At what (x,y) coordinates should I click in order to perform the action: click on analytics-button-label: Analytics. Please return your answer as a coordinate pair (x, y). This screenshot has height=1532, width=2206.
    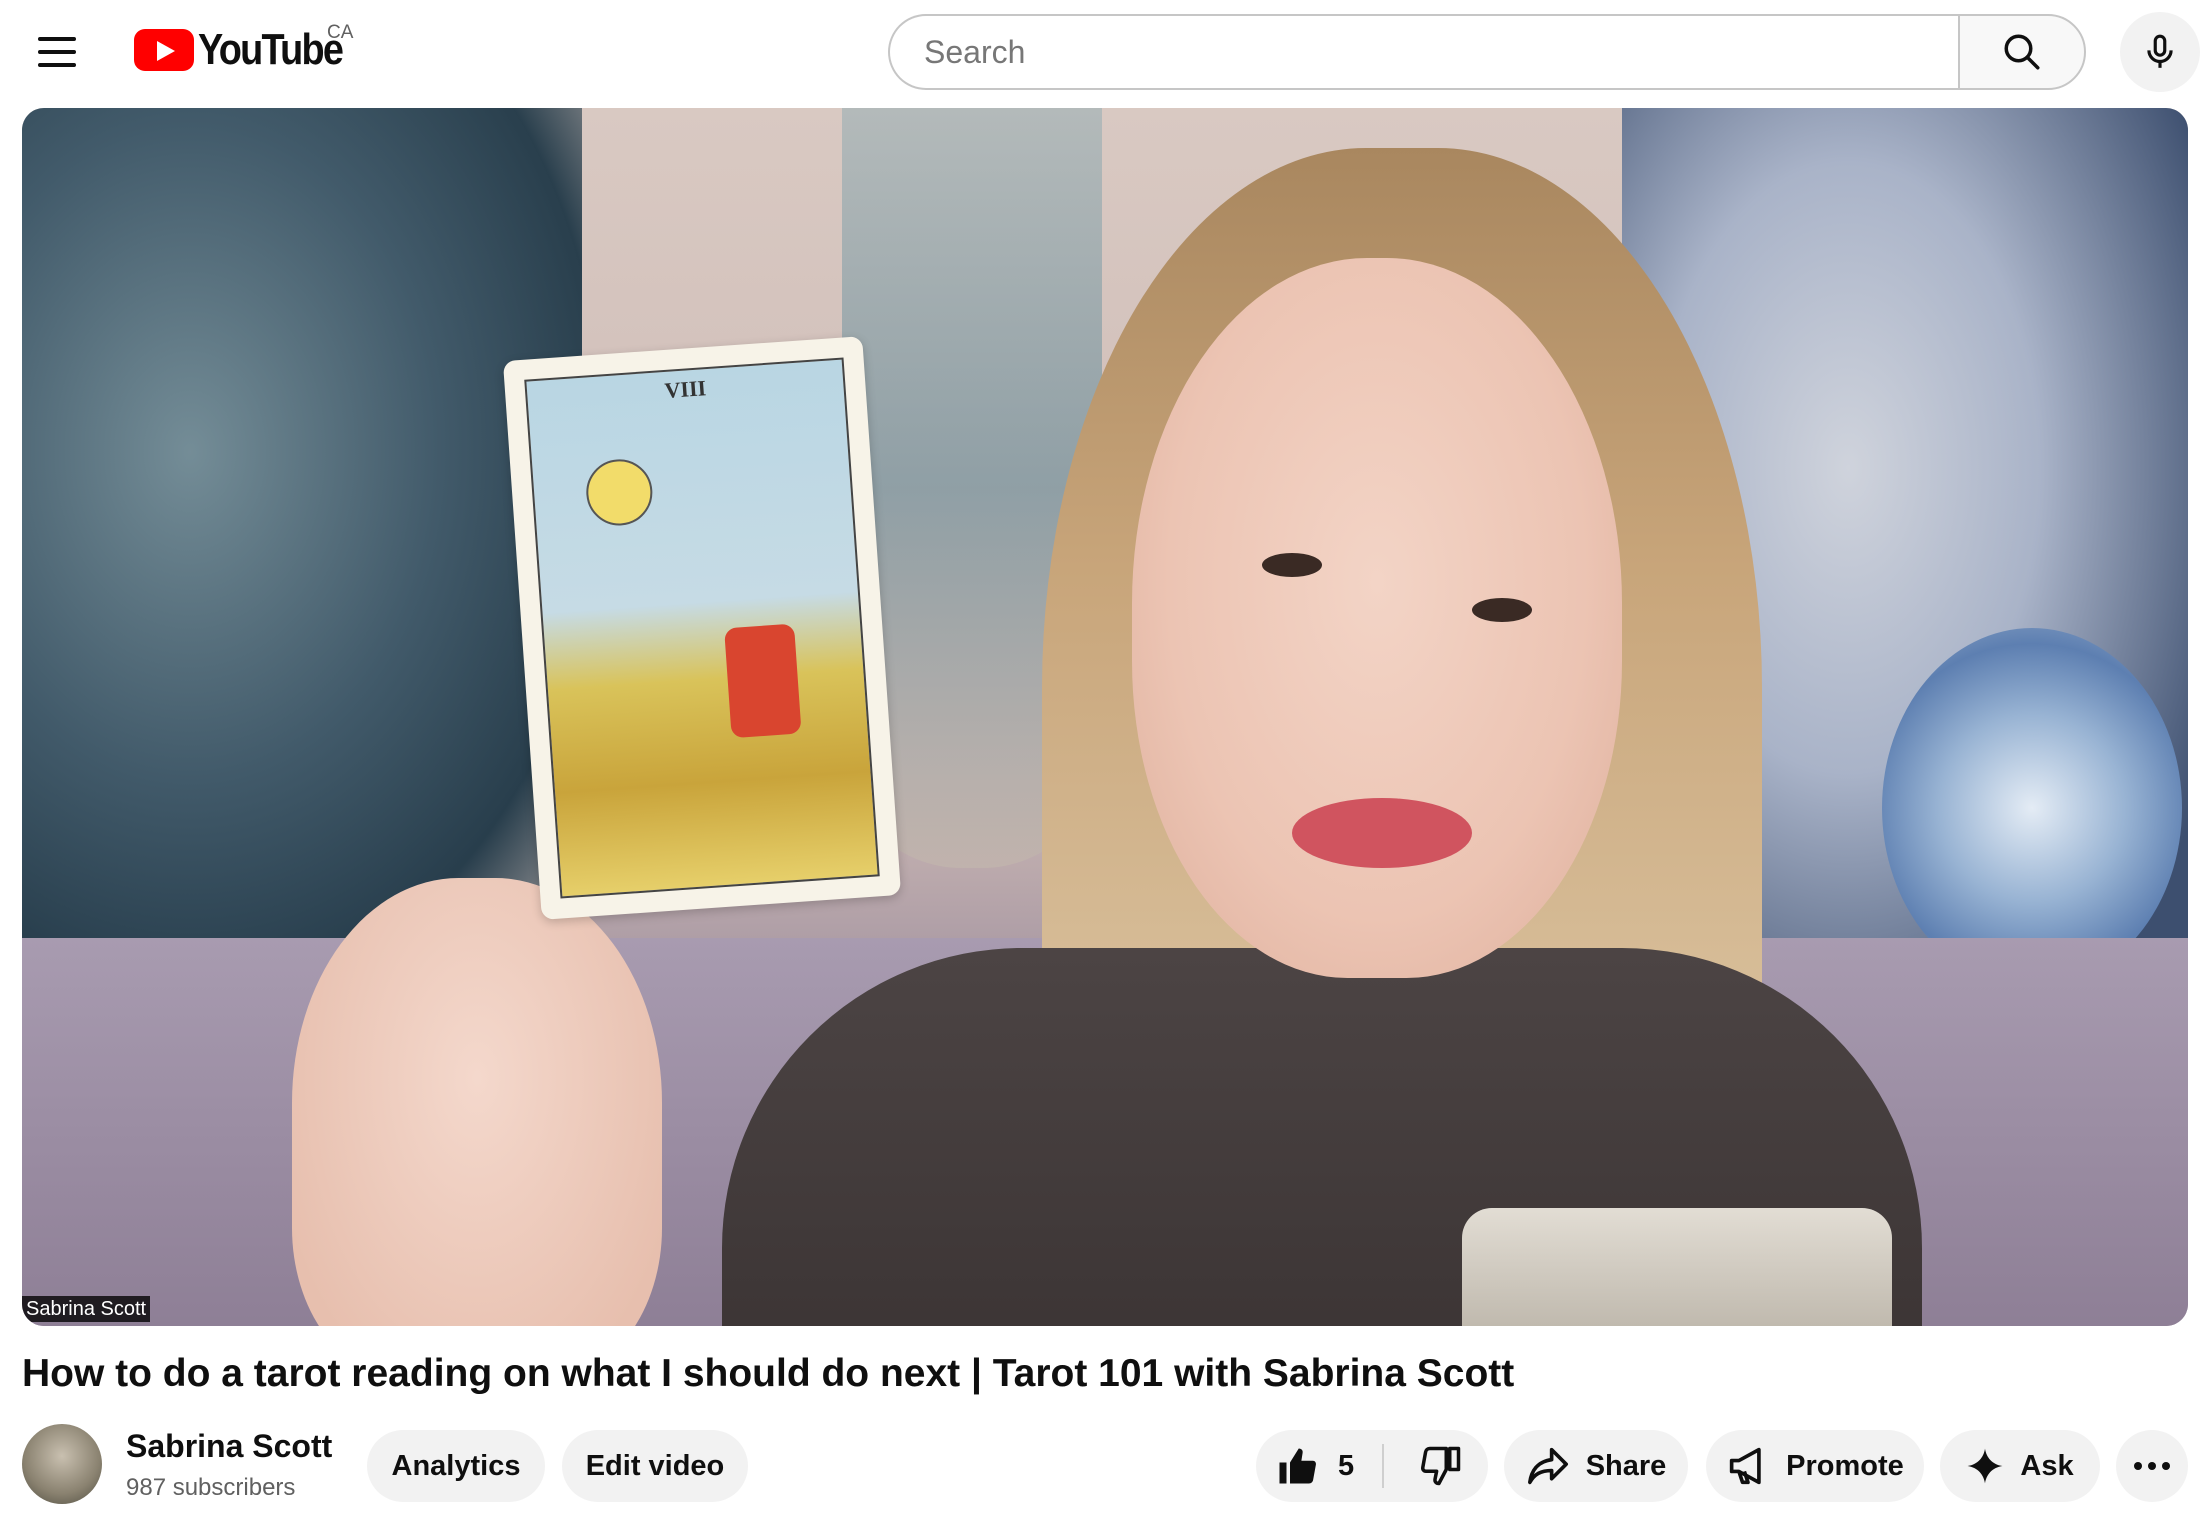
    Looking at the image, I should click on (456, 1465).